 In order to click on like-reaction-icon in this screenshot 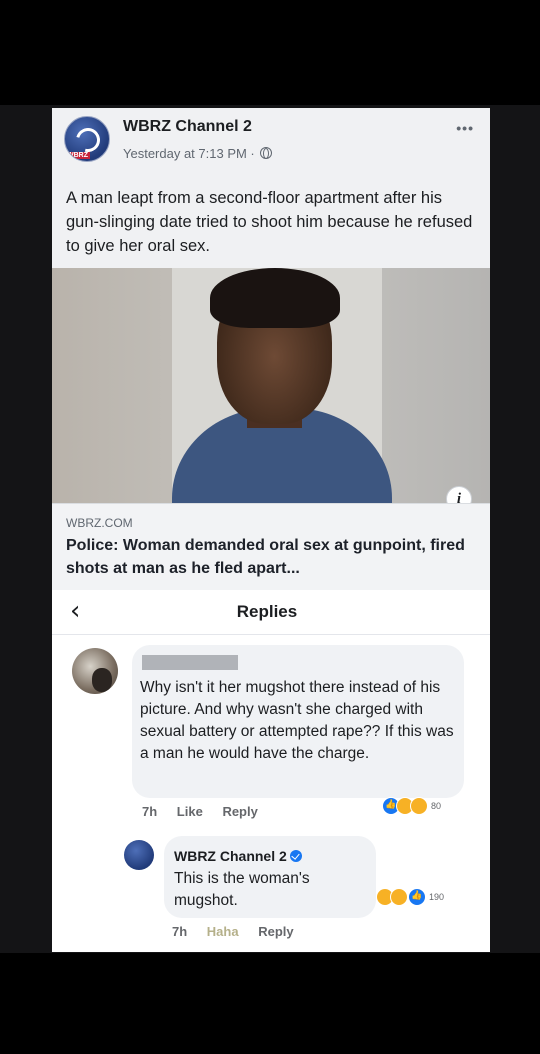, I will do `click(417, 897)`.